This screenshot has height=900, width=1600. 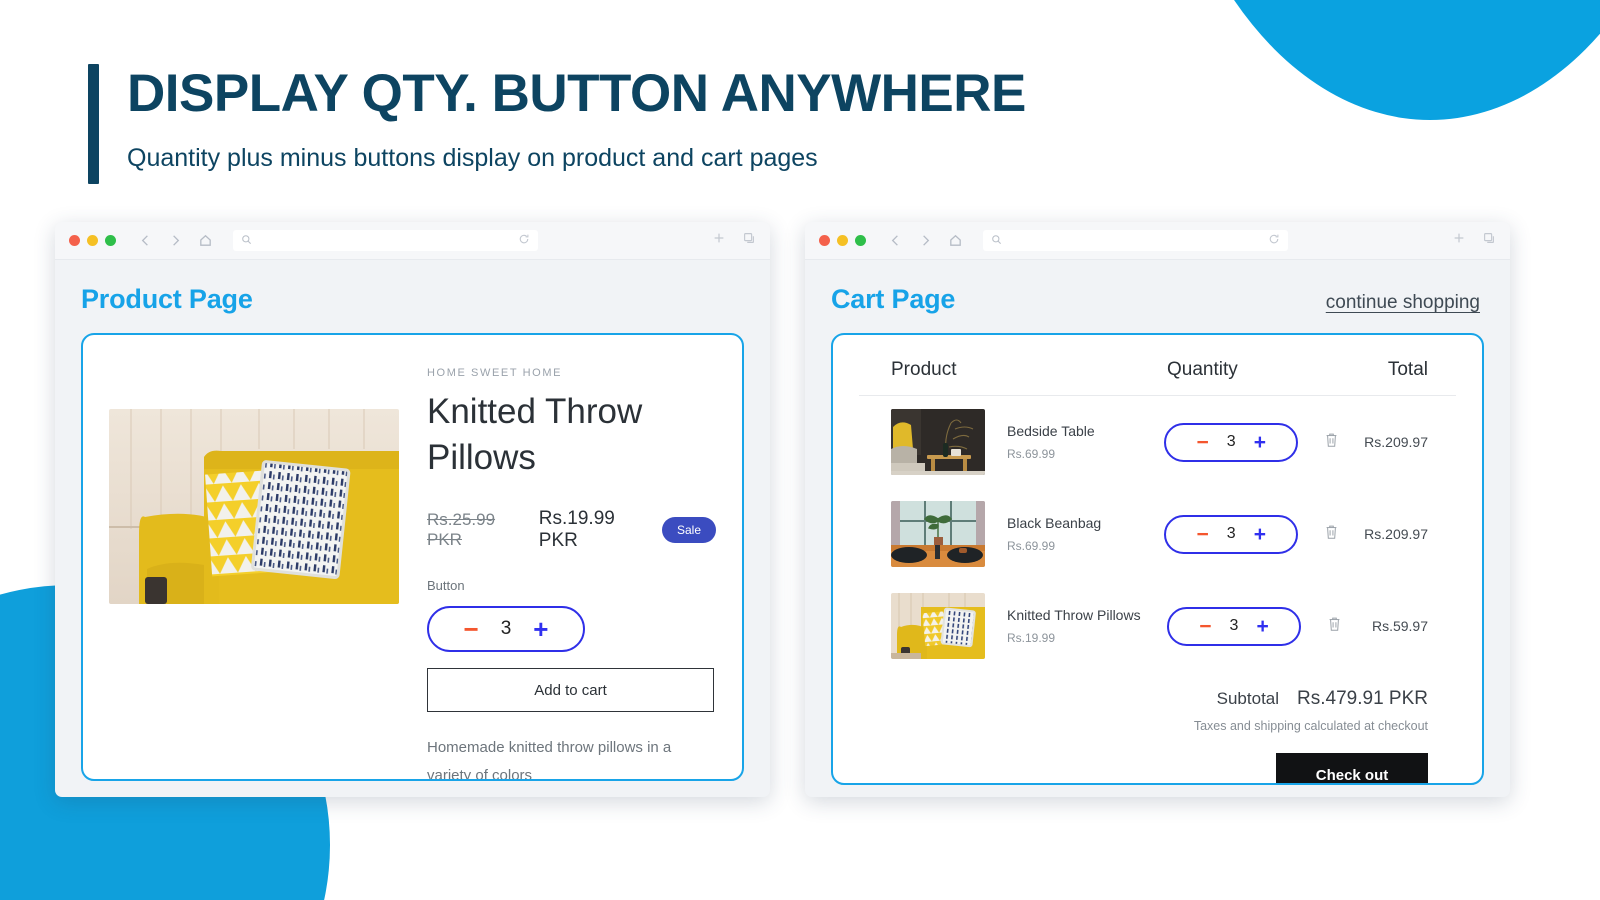 I want to click on subtotal-value: Rs.479.91 PKR, so click(x=1362, y=698).